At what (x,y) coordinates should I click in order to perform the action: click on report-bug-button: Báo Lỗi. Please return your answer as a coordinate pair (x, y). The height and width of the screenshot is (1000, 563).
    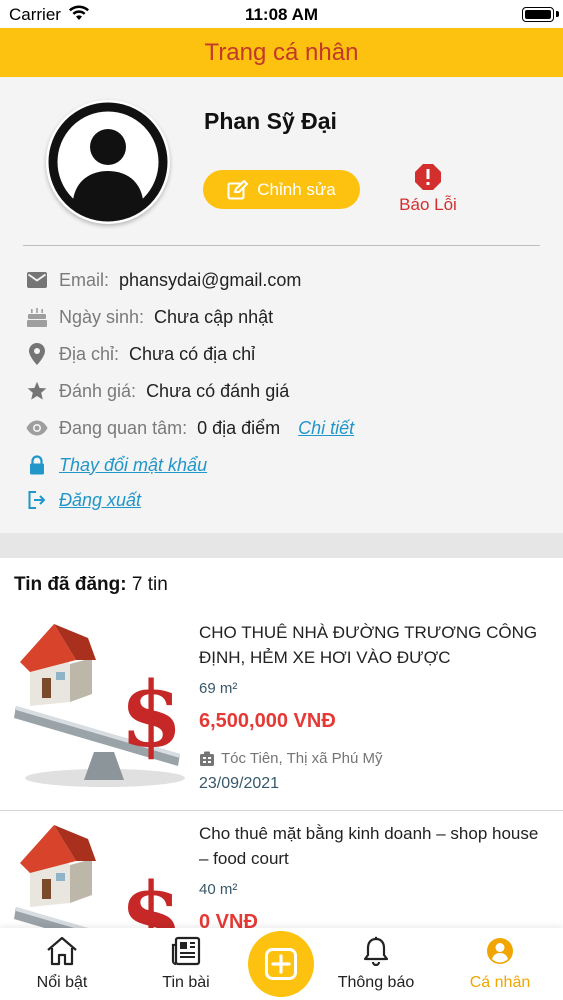
    Looking at the image, I should click on (428, 191).